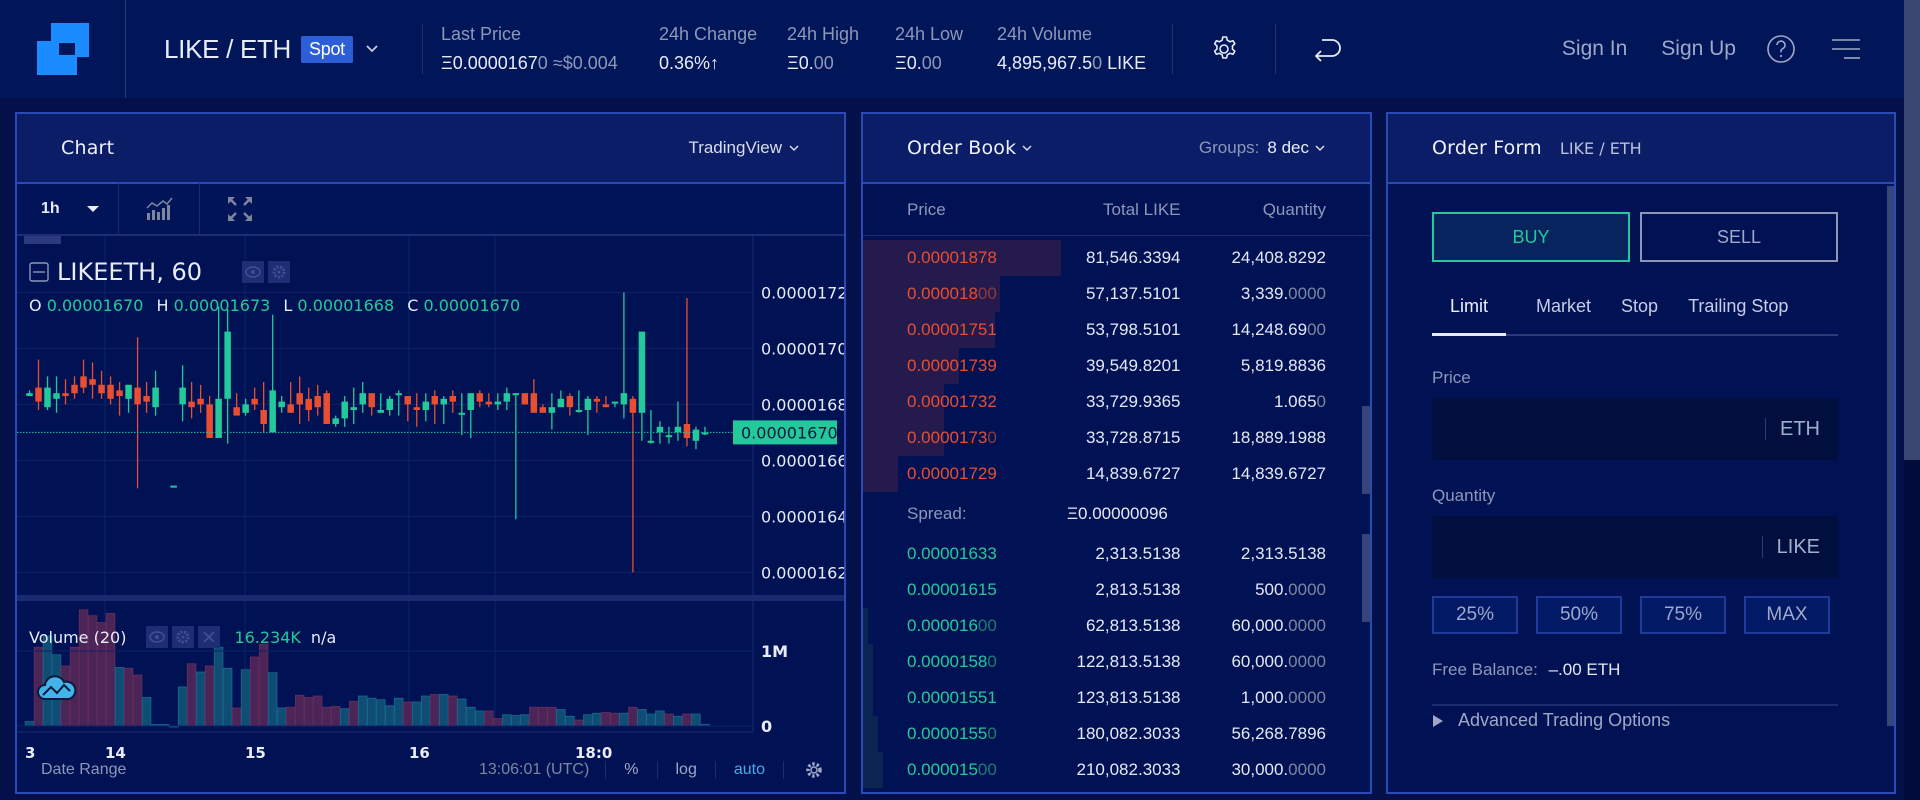  I want to click on utc-clock: 13:06:01 (UTC), so click(543, 770).